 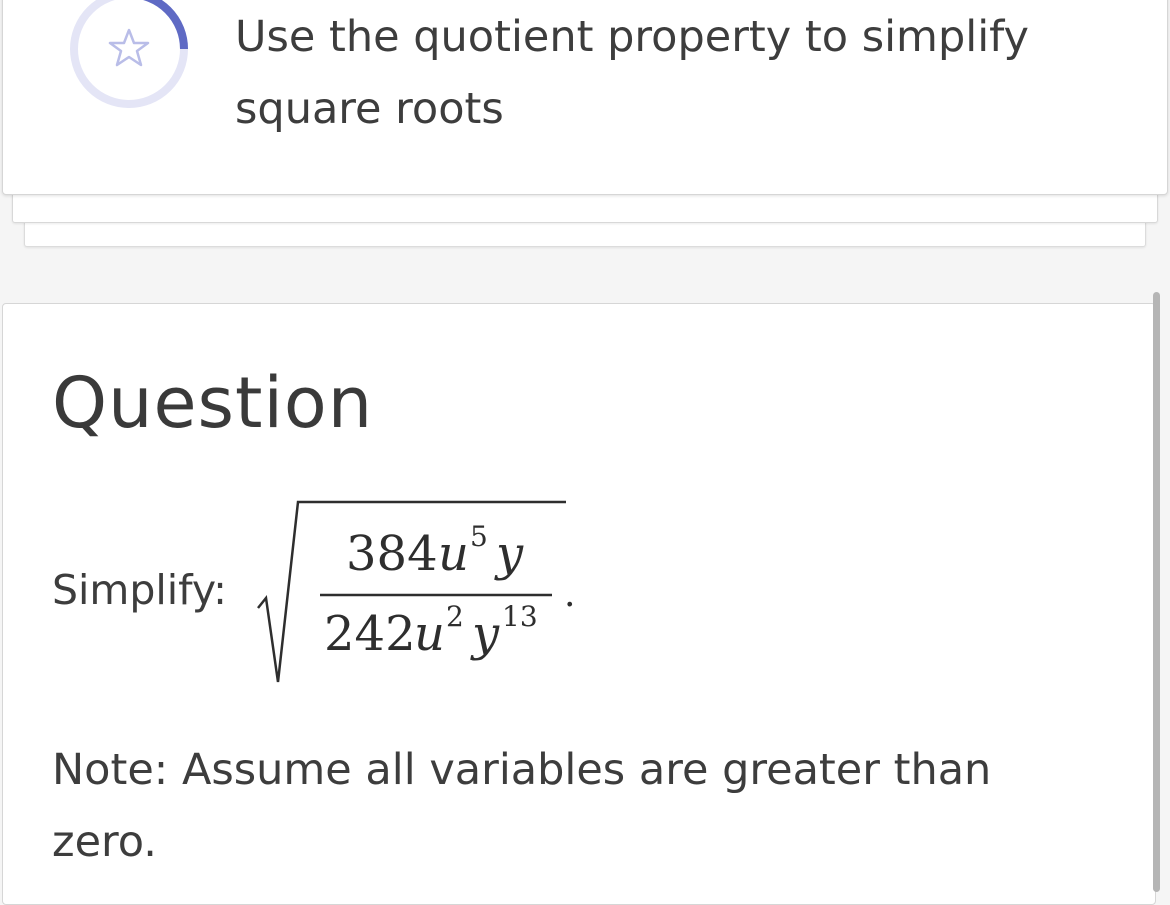 I want to click on math-expression: 384 u 5 y 242 u 2 y 13 ., so click(x=416, y=591).